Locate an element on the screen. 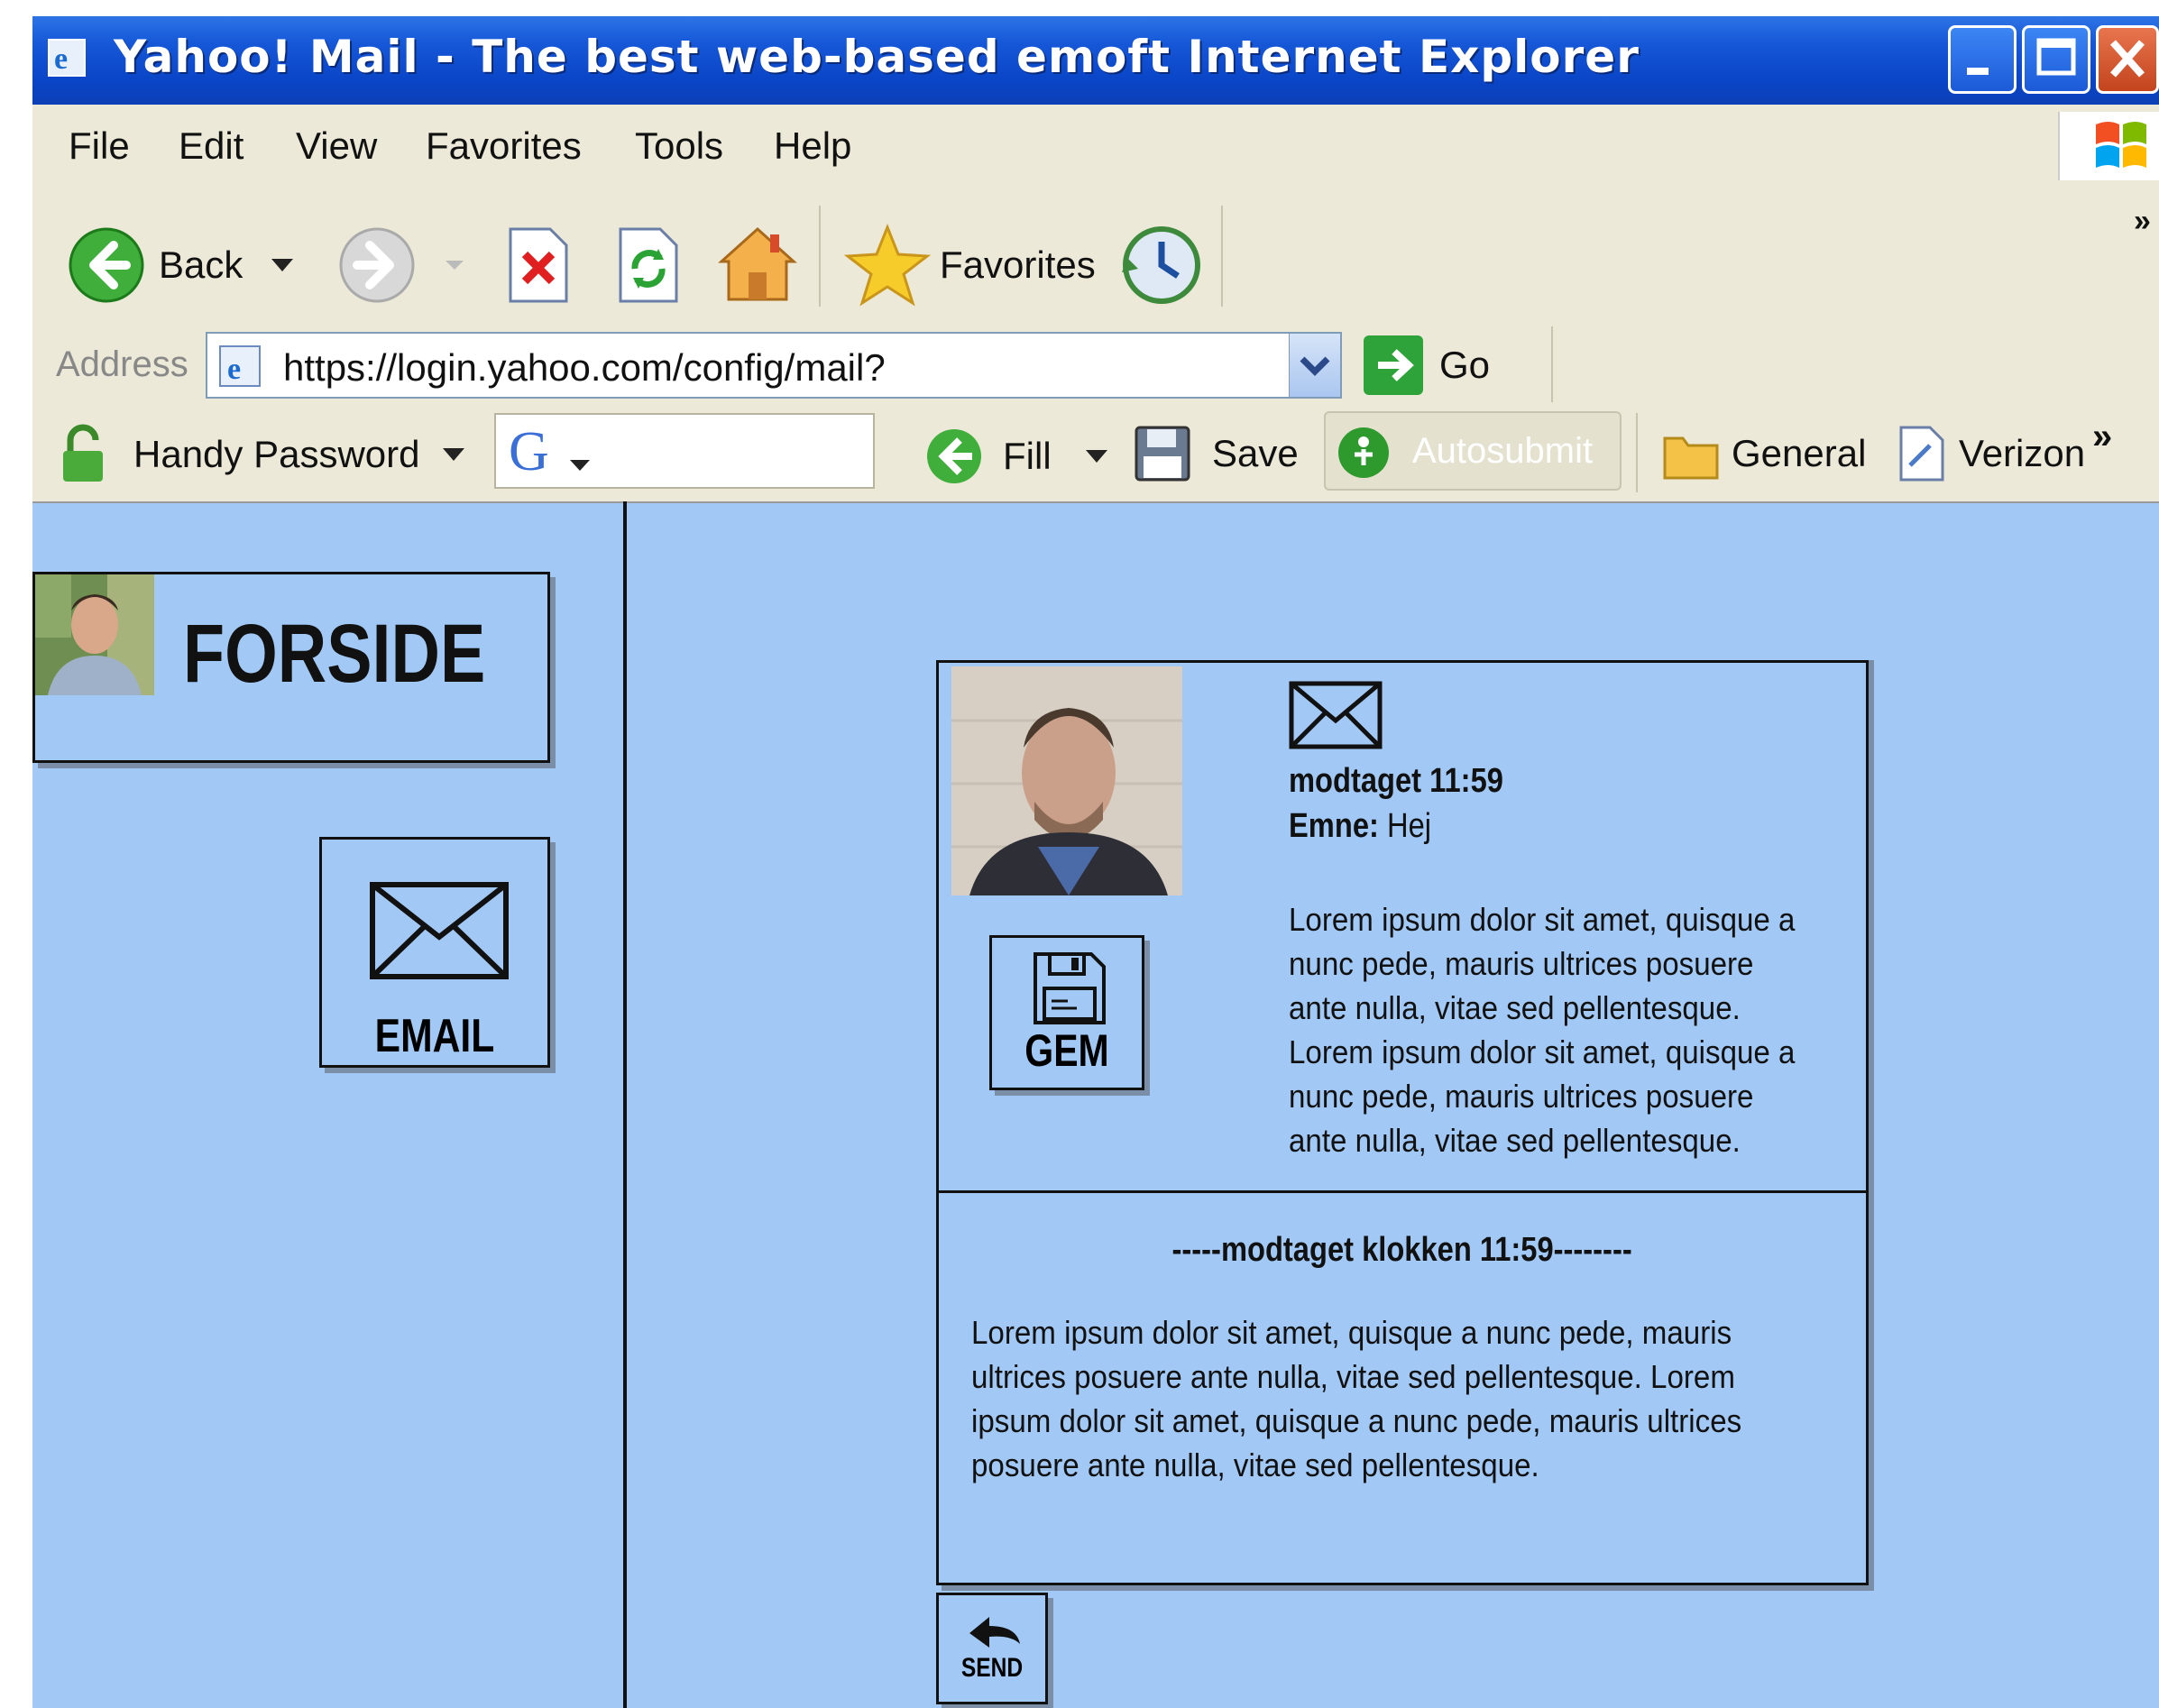 This screenshot has width=2159, height=1708. reply-arrow-icon is located at coordinates (995, 1632).